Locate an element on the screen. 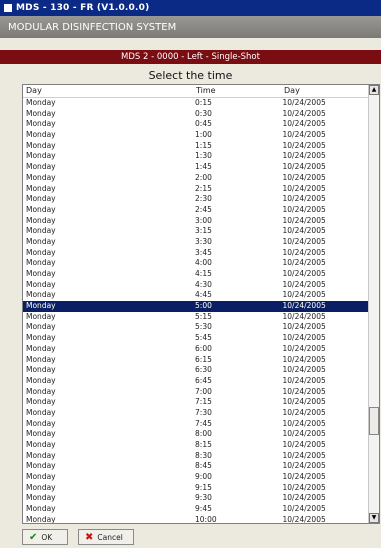 The width and height of the screenshot is (381, 548). table-row: Monday 2:30 10/24/2005 is located at coordinates (196, 199).